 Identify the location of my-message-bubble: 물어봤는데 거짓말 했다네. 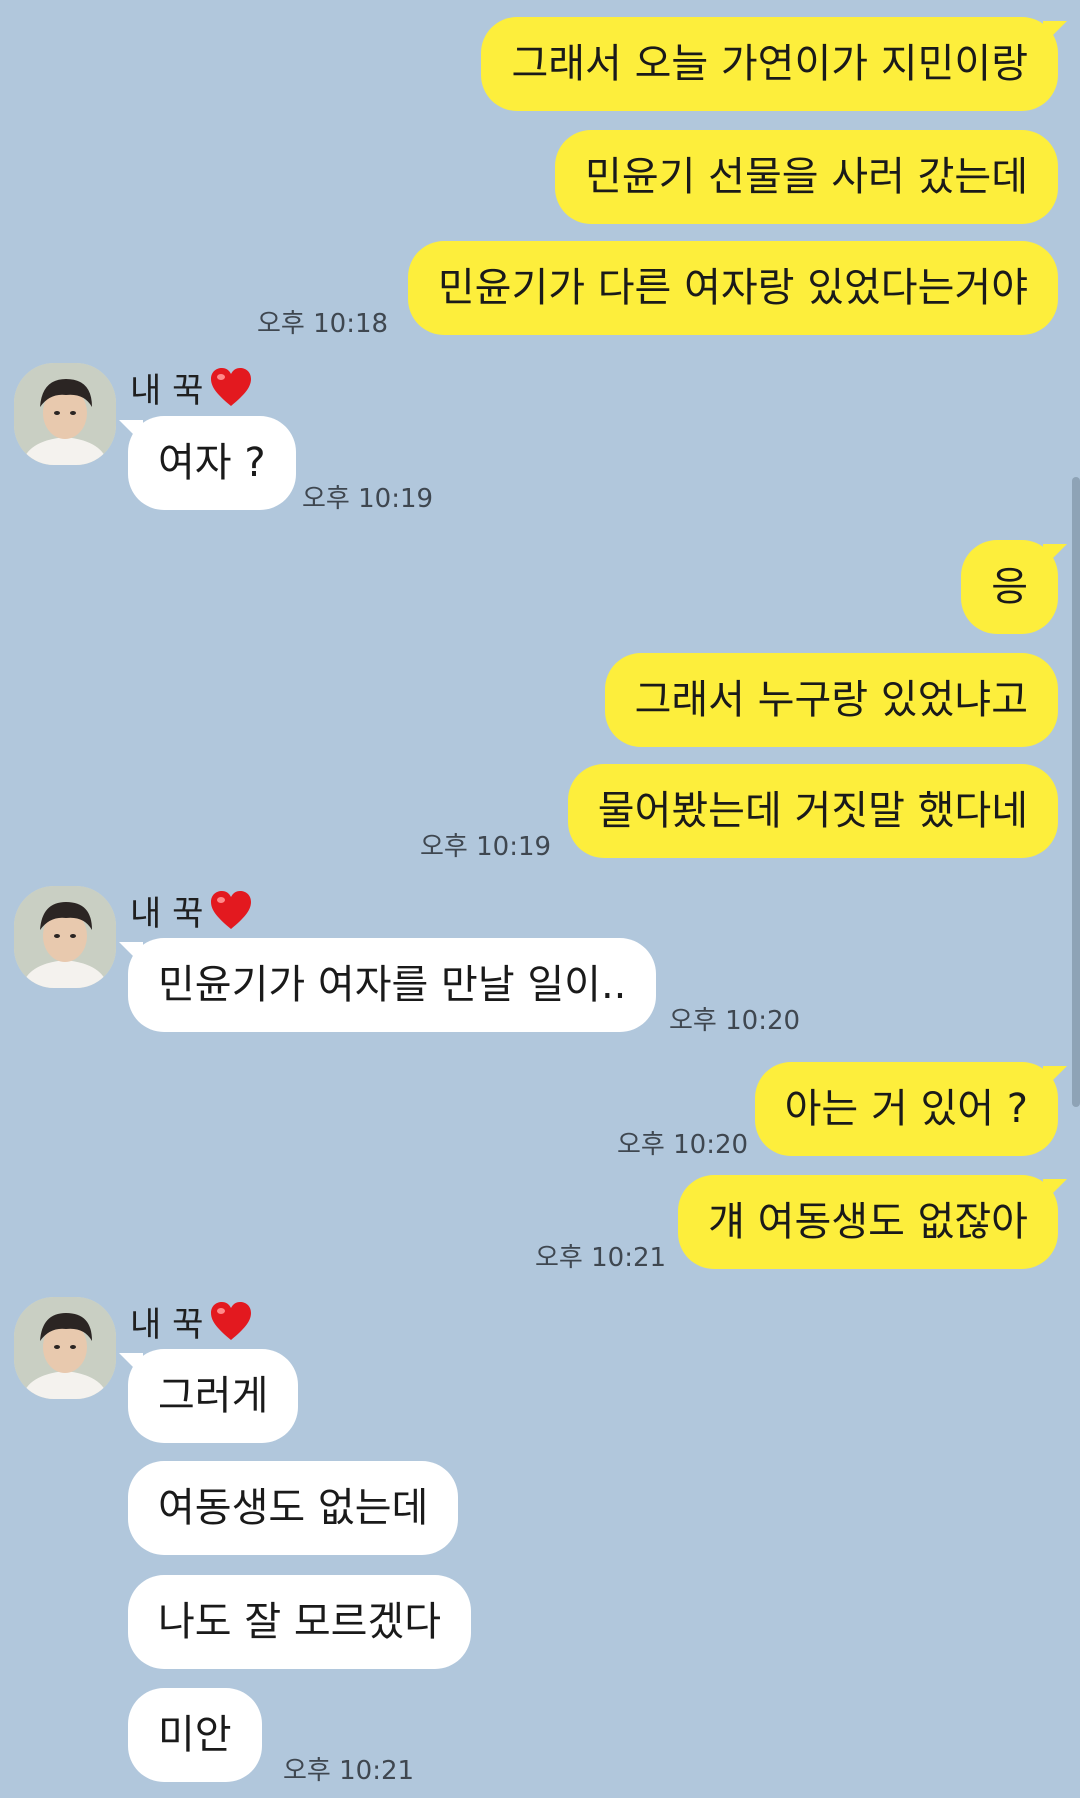
(812, 811).